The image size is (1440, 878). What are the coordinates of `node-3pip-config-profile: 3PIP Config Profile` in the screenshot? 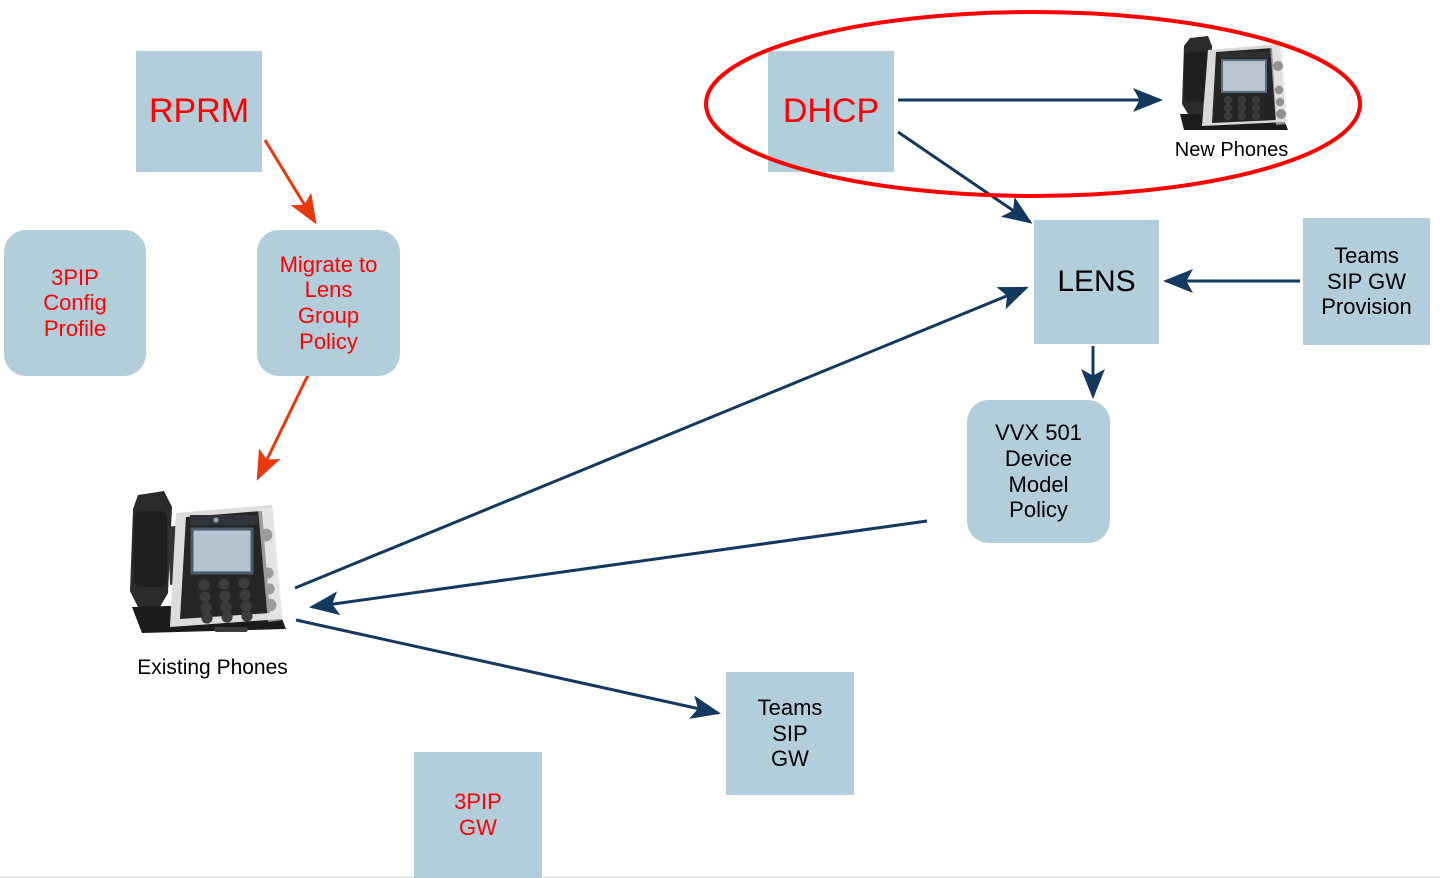 It's located at (75, 303).